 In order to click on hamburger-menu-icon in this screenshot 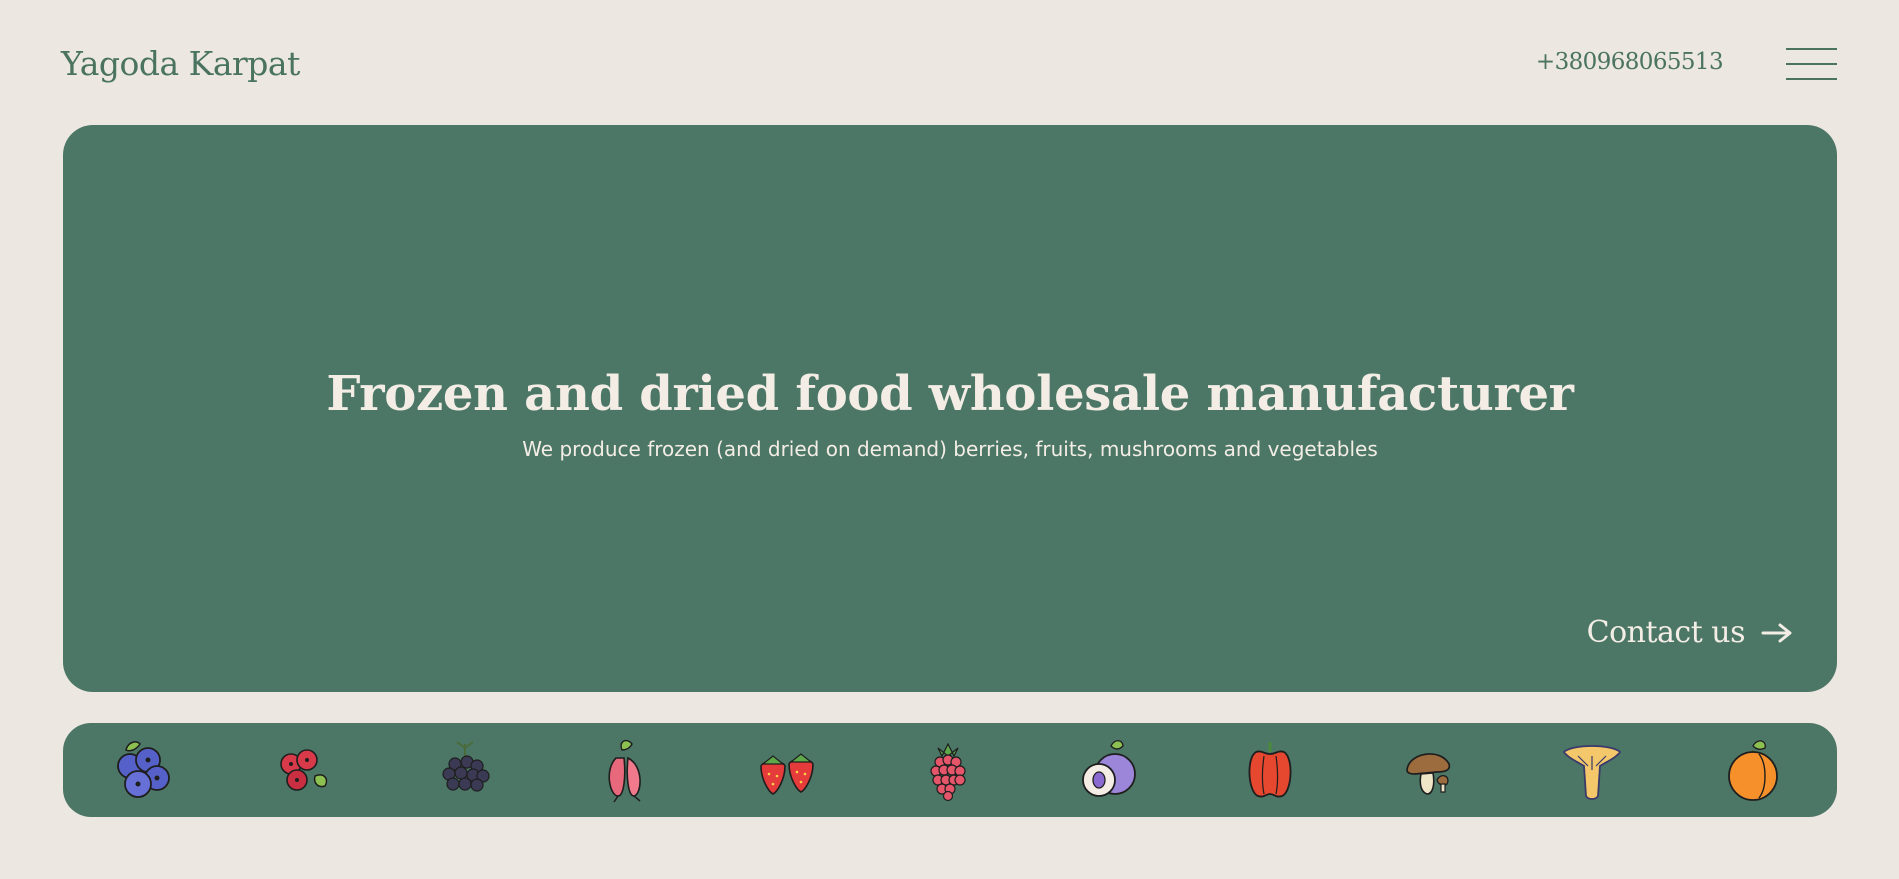, I will do `click(1811, 64)`.